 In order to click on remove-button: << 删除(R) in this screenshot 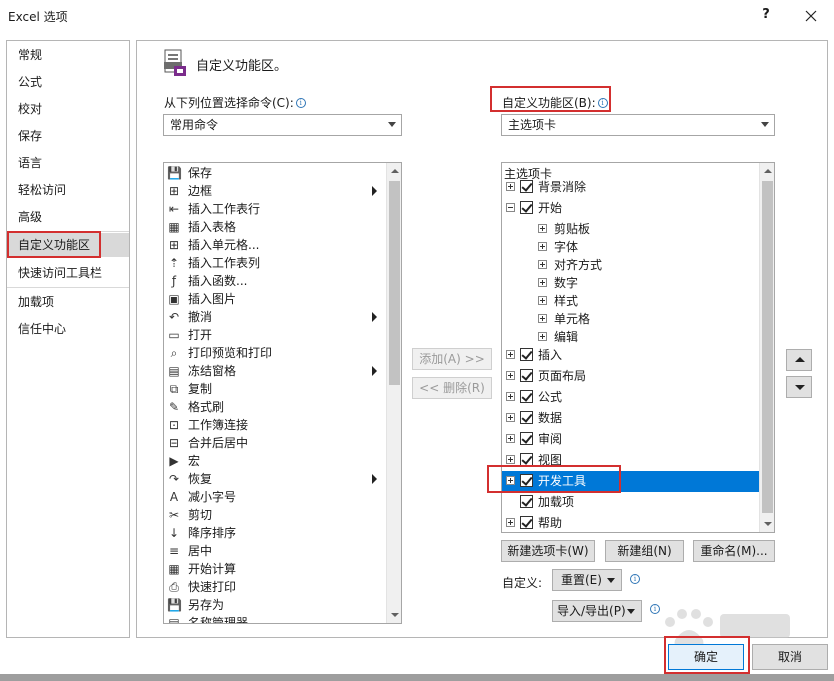, I will do `click(452, 388)`.